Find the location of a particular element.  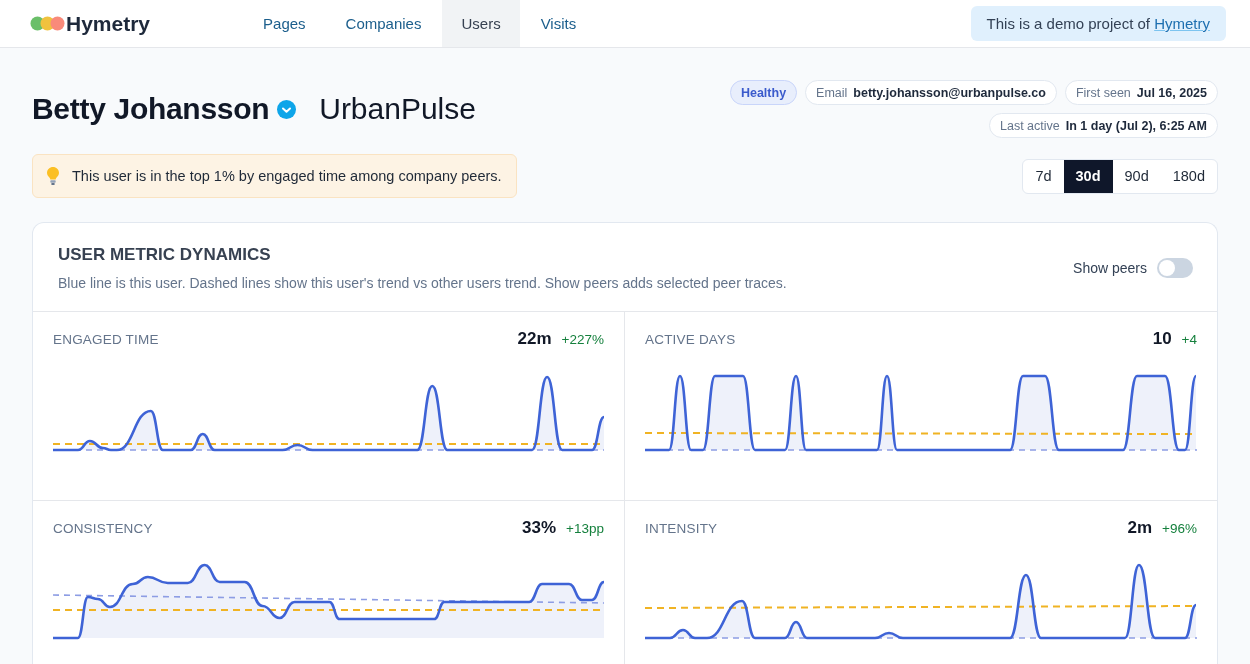

metric-value: 10 is located at coordinates (1162, 339).